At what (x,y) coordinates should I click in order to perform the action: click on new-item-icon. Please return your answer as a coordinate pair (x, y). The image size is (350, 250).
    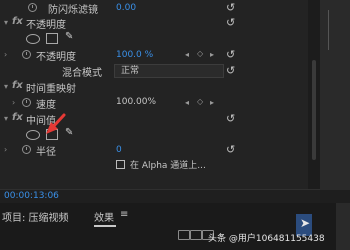
    Looking at the image, I should click on (196, 235).